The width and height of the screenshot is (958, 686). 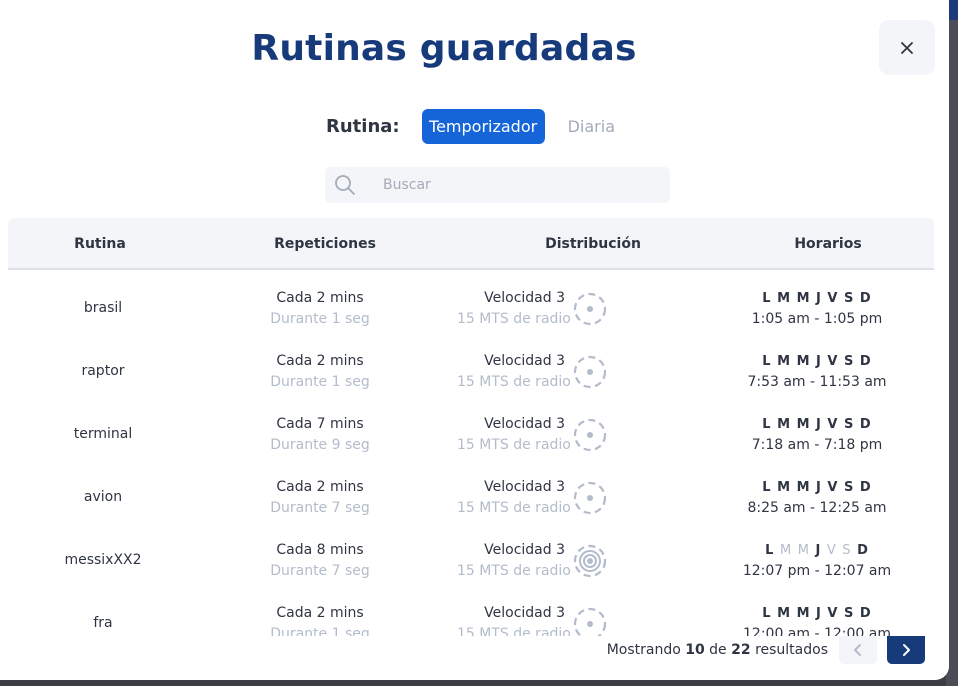 I want to click on results-summary: Mostrando 10 de 22 resultados, so click(x=717, y=650).